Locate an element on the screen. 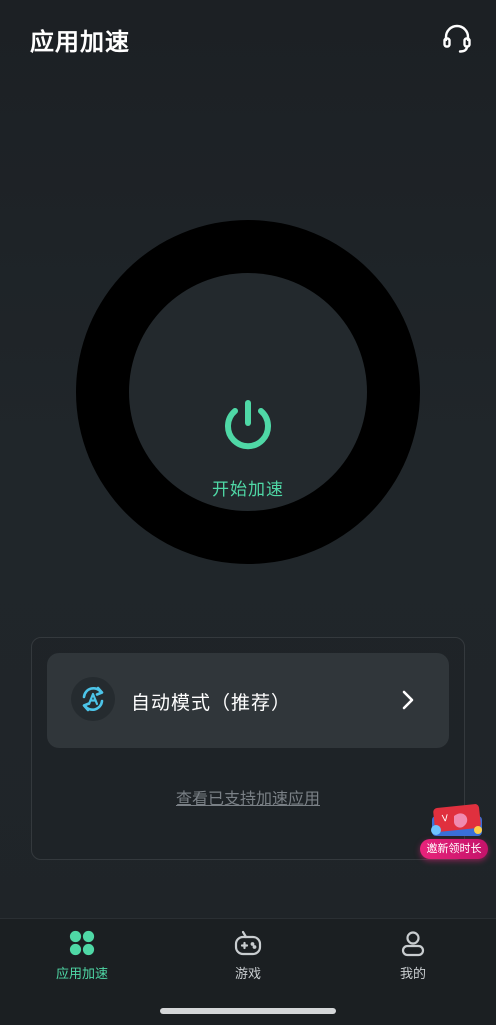 Image resolution: width=496 pixels, height=1025 pixels. auto-mode-row: 自动模式（推荐） is located at coordinates (248, 700).